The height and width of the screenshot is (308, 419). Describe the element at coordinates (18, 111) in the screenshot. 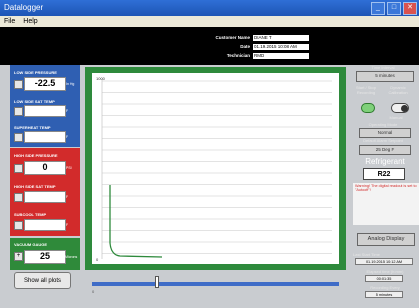

I see `low-sat-temp-checkbox` at that location.